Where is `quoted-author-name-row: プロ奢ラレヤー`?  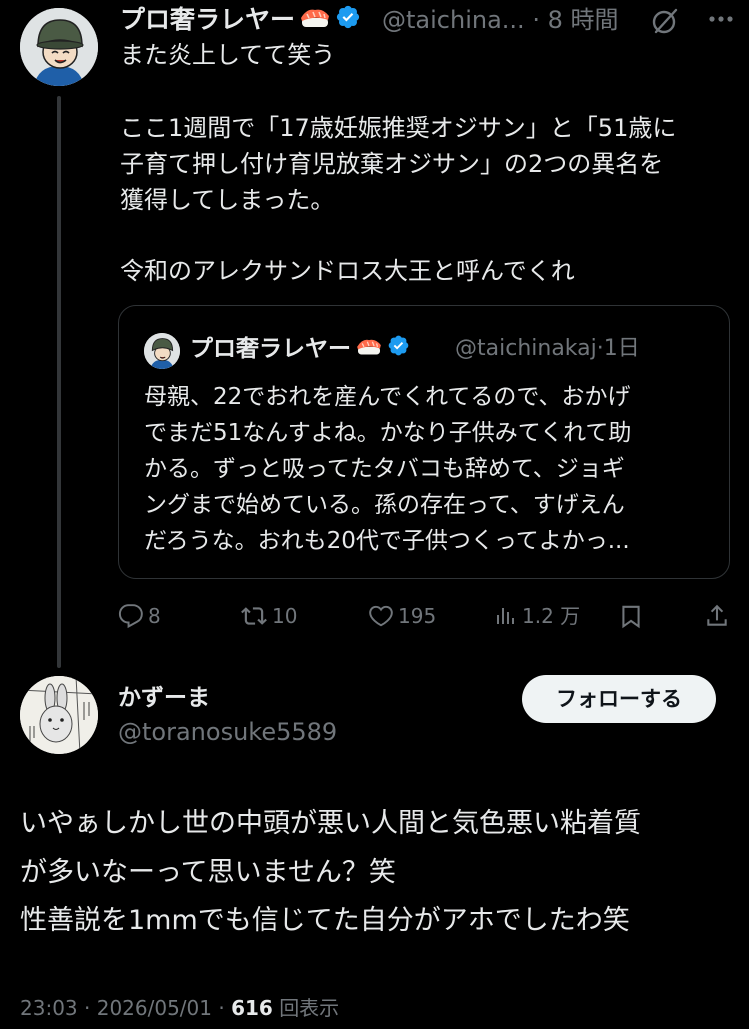
quoted-author-name-row: プロ奢ラレヤー is located at coordinates (300, 349).